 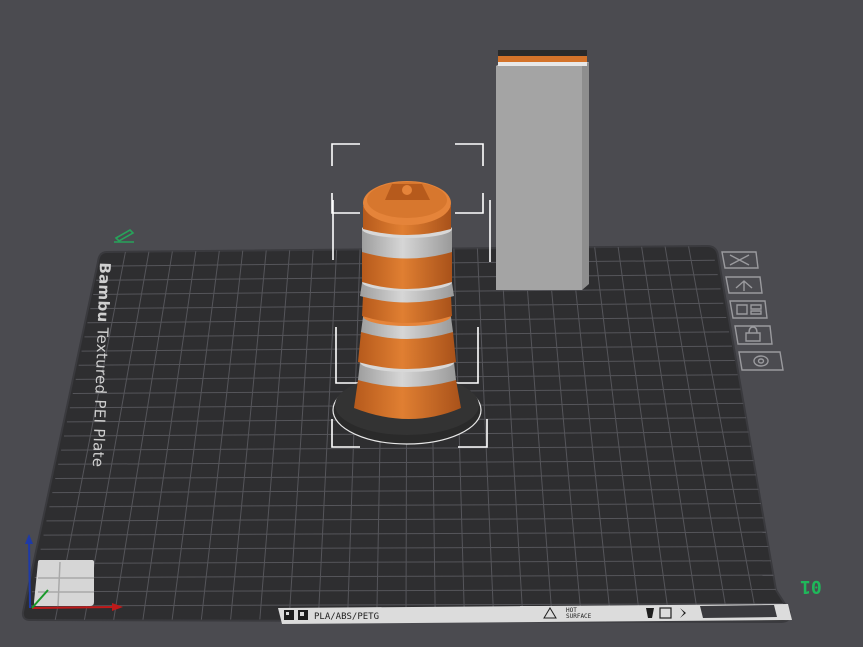 I want to click on arrange-icon, so click(x=748, y=309).